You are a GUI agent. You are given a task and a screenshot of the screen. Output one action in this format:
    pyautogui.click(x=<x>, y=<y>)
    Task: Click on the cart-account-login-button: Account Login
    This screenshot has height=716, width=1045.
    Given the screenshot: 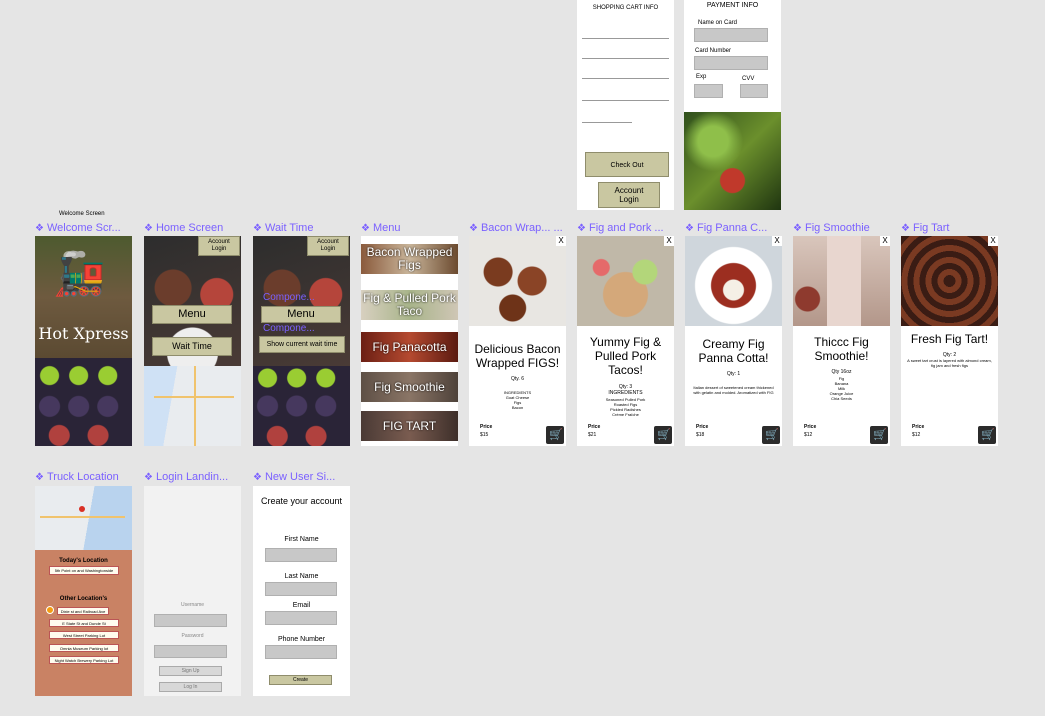 What is the action you would take?
    pyautogui.click(x=629, y=195)
    